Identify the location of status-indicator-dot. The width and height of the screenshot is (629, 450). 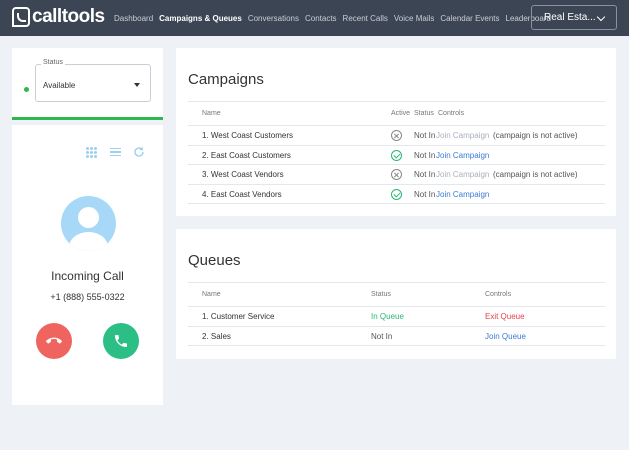
(26, 89).